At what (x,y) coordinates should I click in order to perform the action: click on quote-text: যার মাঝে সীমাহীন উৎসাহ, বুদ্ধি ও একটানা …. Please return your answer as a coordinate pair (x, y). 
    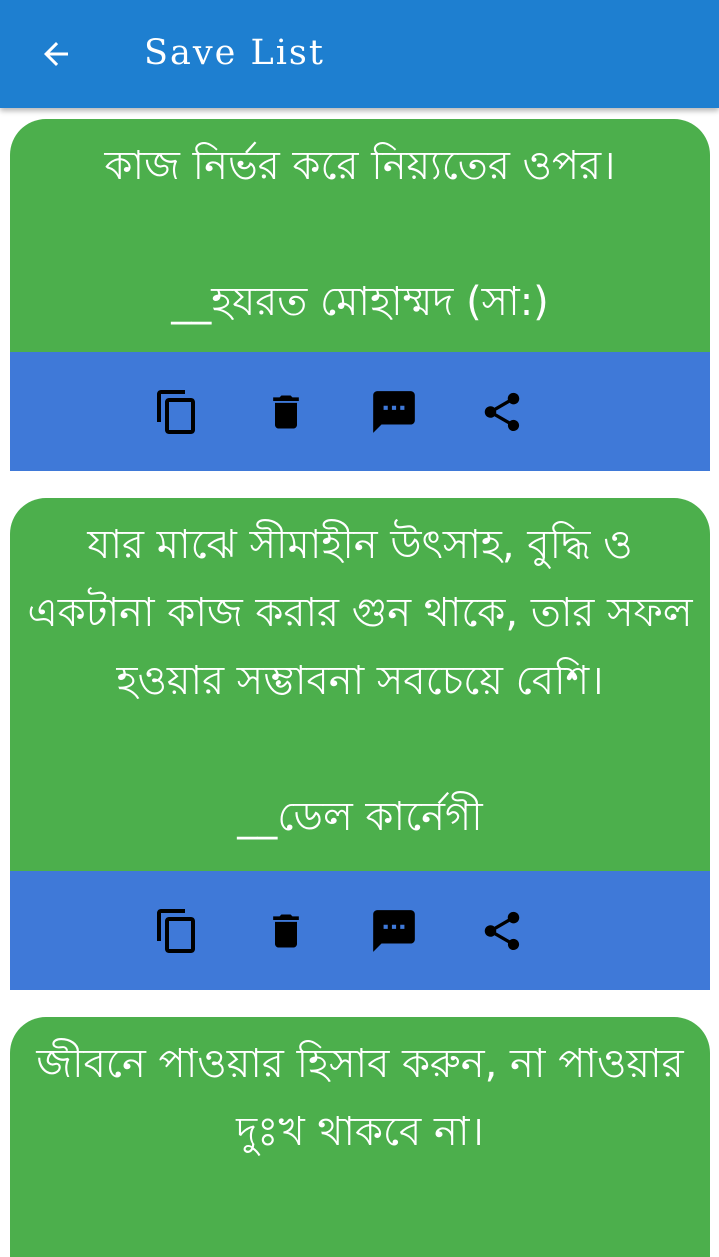
    Looking at the image, I should click on (360, 613).